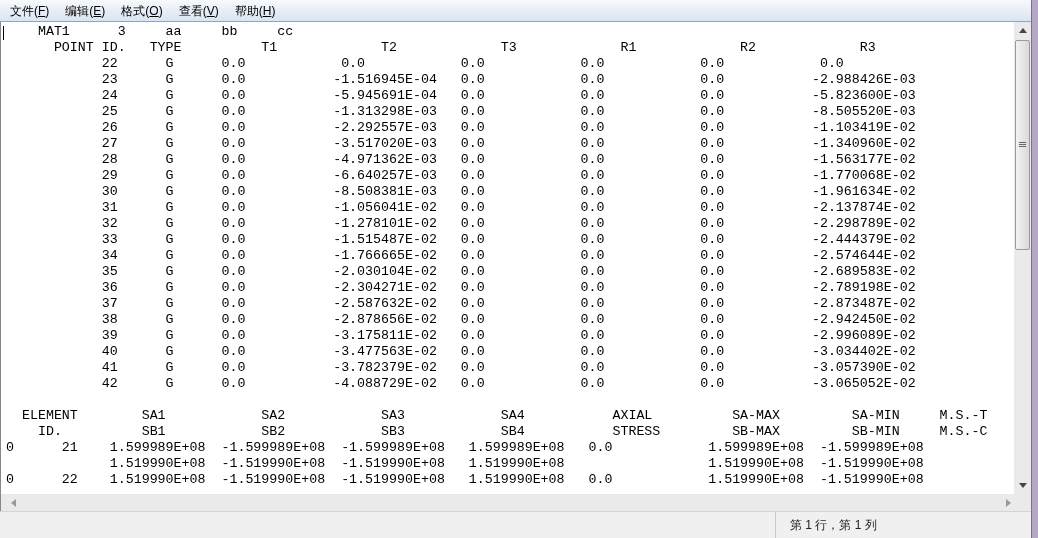  I want to click on scroll-right-icon, so click(1008, 502).